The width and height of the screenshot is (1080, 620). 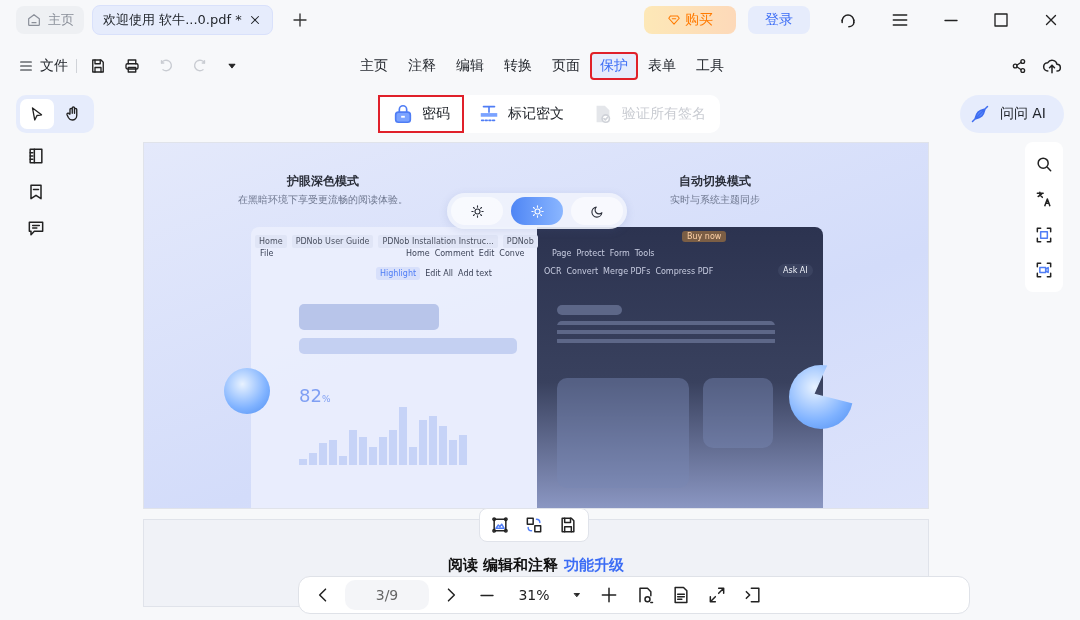 I want to click on lock-icon, so click(x=403, y=114).